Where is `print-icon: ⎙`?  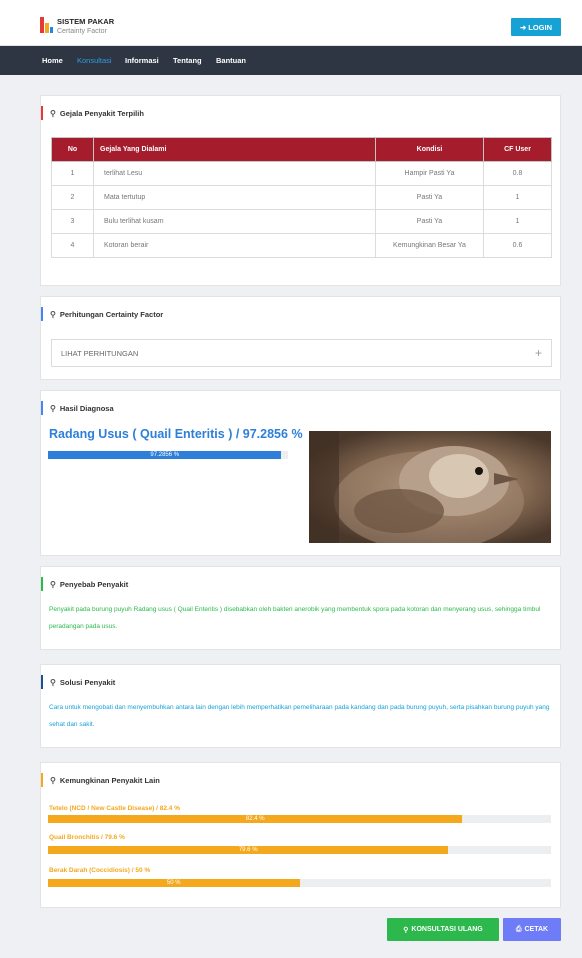 print-icon: ⎙ is located at coordinates (518, 929).